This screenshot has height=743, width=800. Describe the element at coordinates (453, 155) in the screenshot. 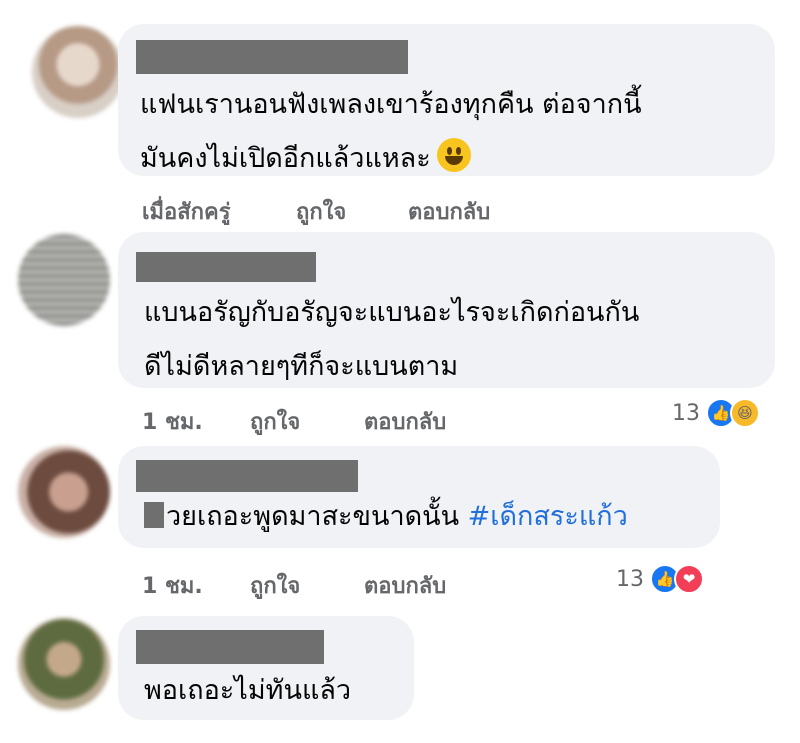

I see `grinning-face-emoji-icon` at that location.